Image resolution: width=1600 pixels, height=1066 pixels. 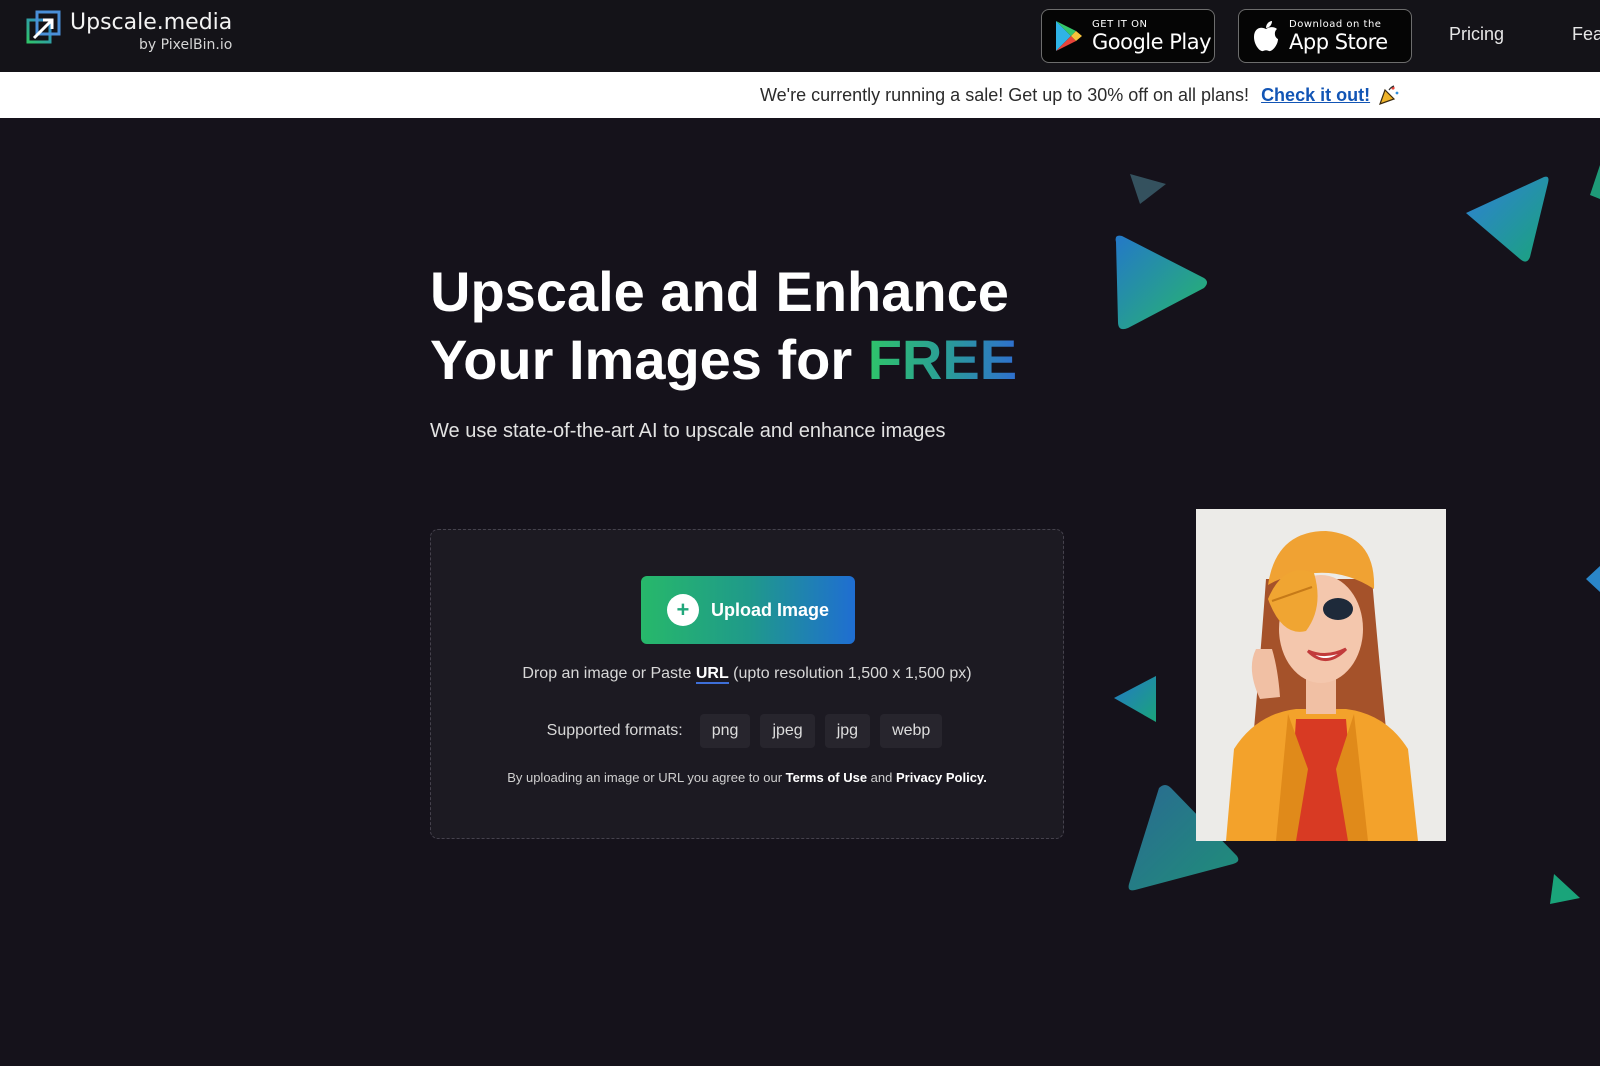 I want to click on party-popper-icon, so click(x=1389, y=95).